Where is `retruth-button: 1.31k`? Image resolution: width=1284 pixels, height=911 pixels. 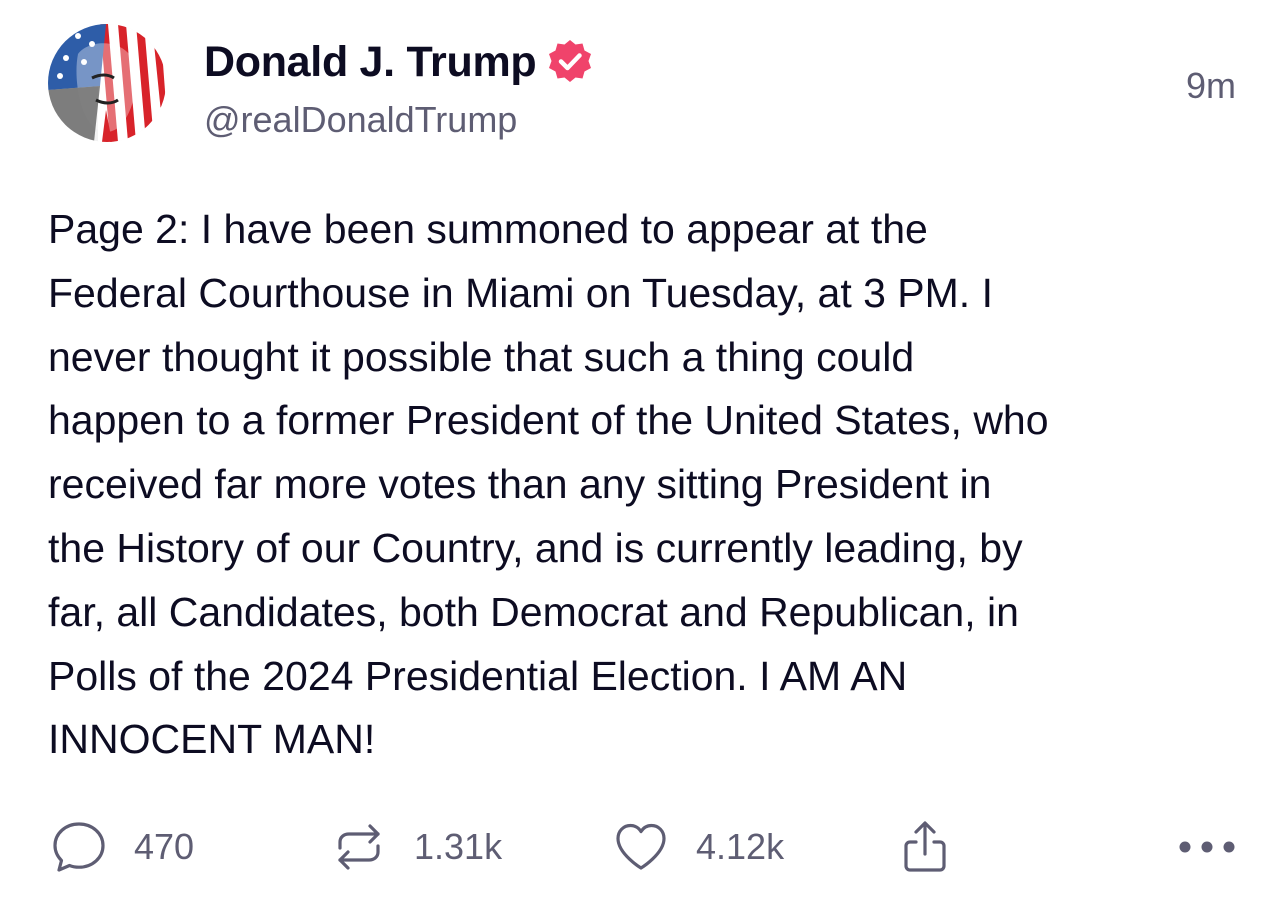 retruth-button: 1.31k is located at coordinates (416, 847).